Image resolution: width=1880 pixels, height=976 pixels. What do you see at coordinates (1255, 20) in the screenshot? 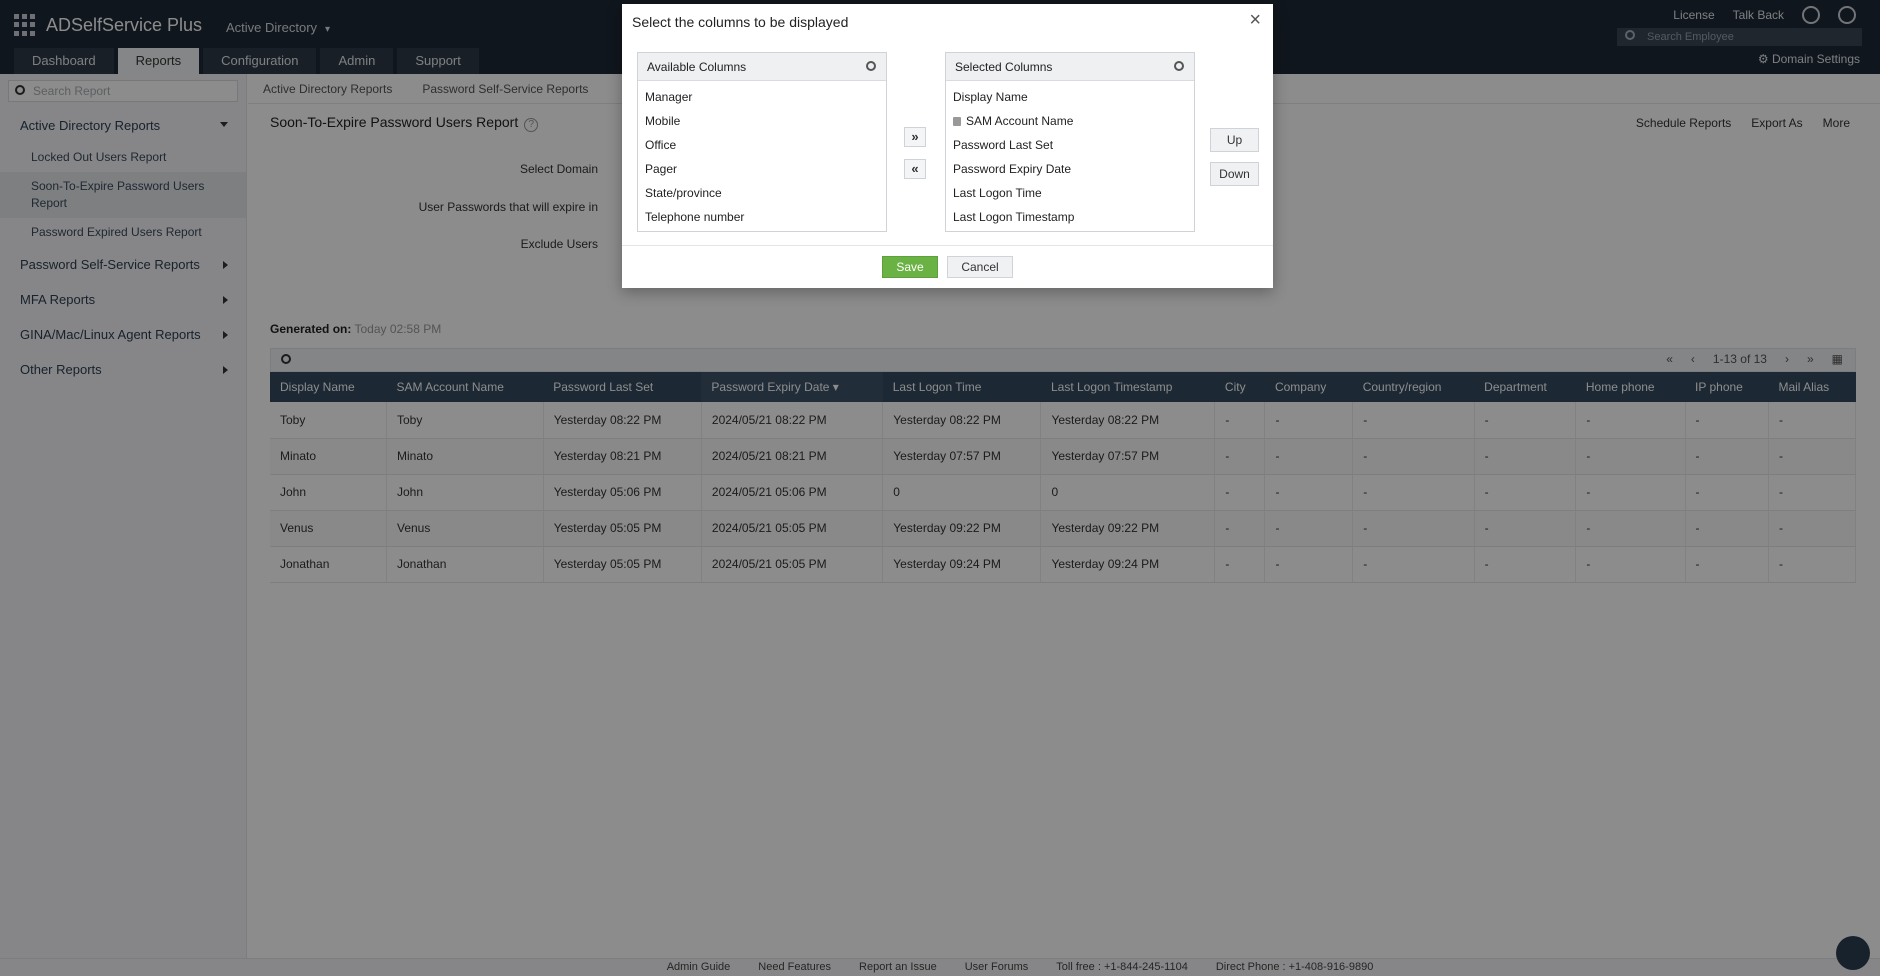
I see `close-icon: ×` at bounding box center [1255, 20].